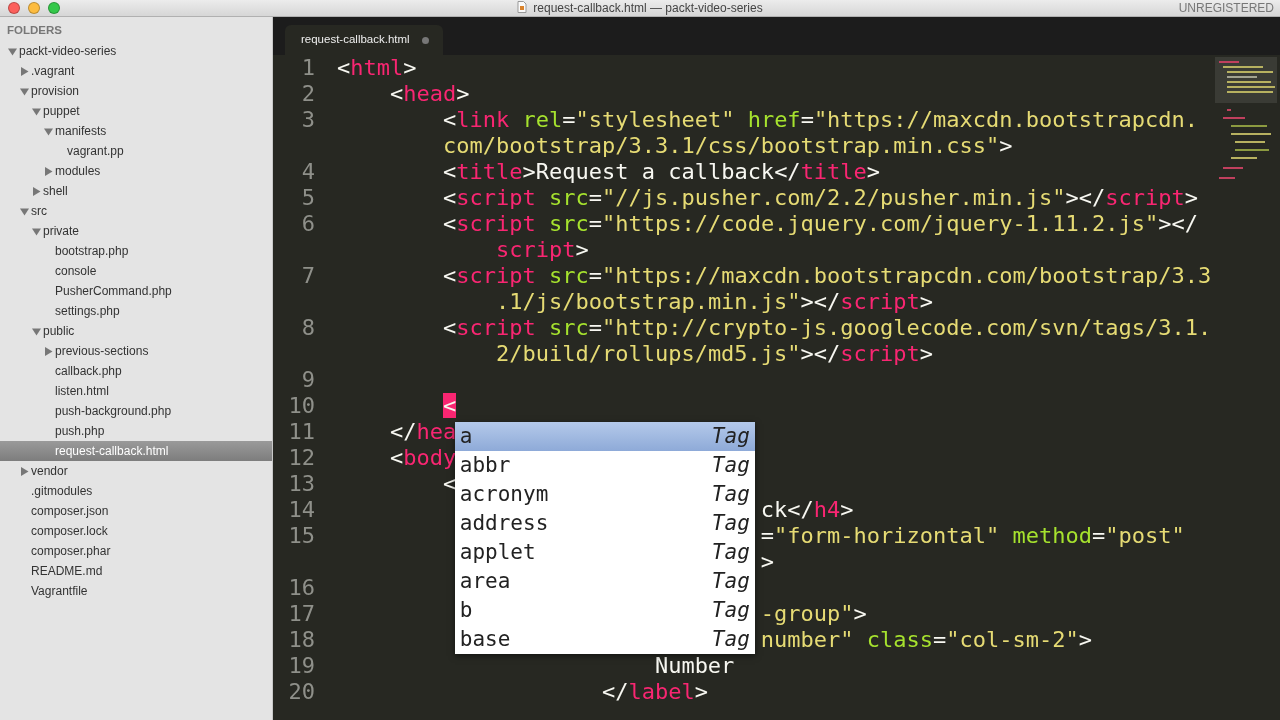  Describe the element at coordinates (714, 301) in the screenshot. I see `code-line: .1/js/bootstrap.min.js"></script>` at that location.